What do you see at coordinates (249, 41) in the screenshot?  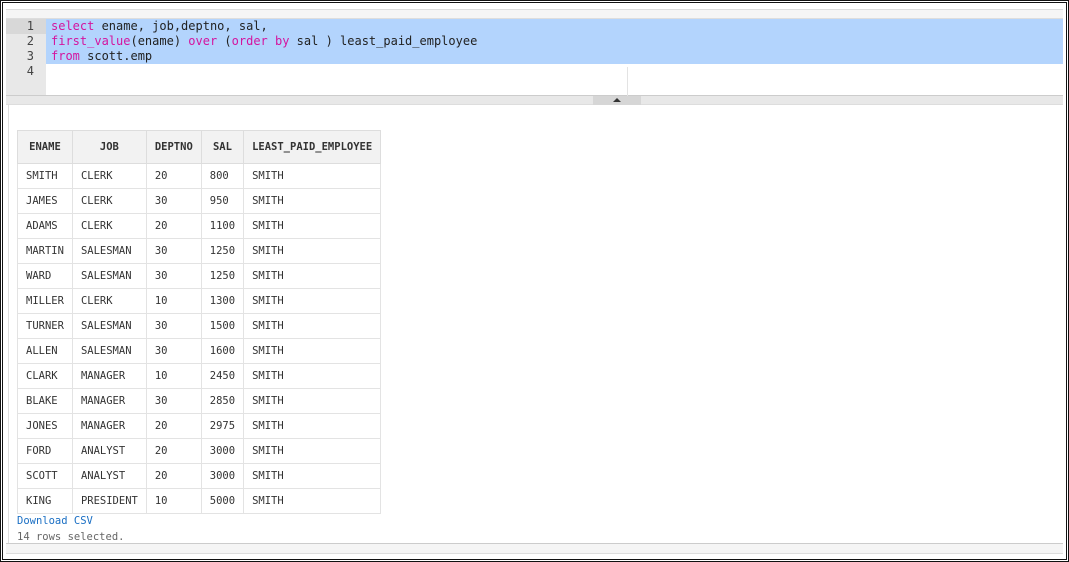 I see `sql-keyword: order` at bounding box center [249, 41].